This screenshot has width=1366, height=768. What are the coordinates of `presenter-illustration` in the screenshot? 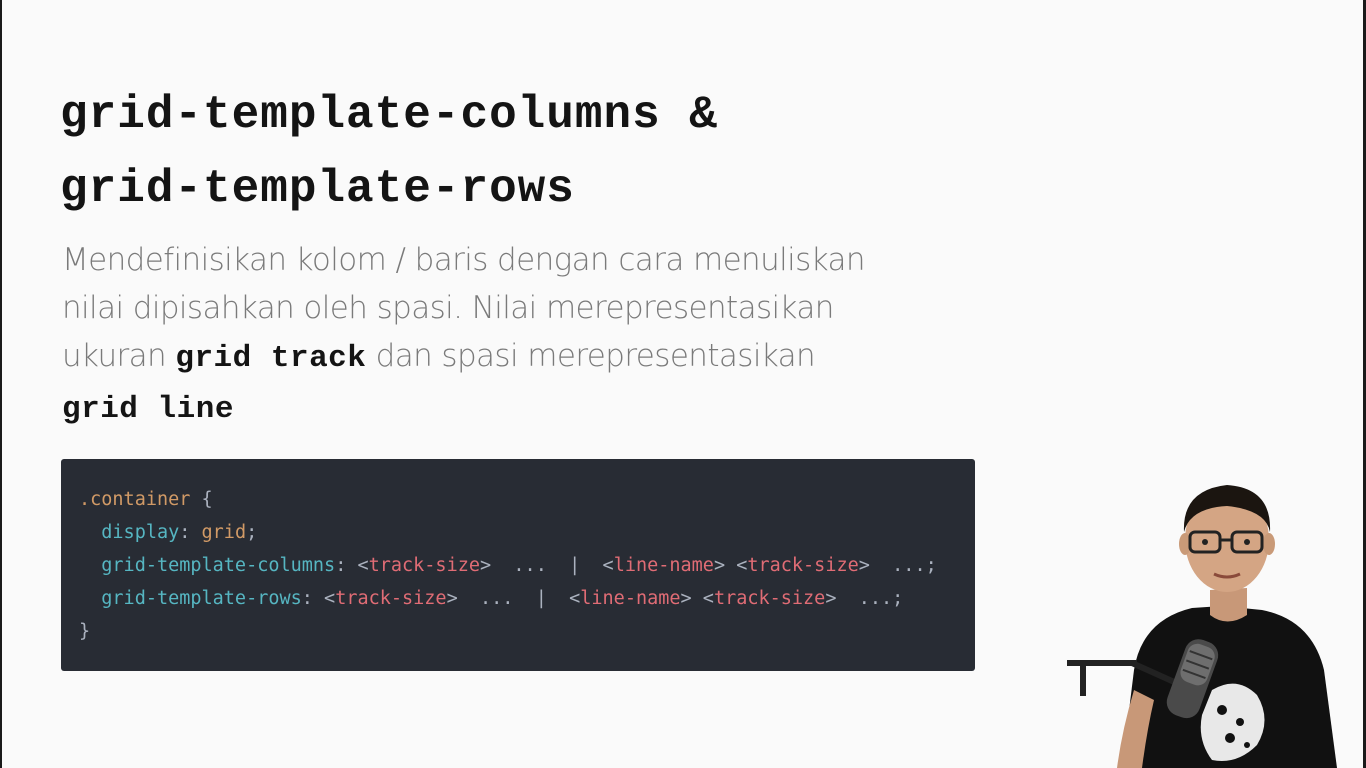 It's located at (1202, 626).